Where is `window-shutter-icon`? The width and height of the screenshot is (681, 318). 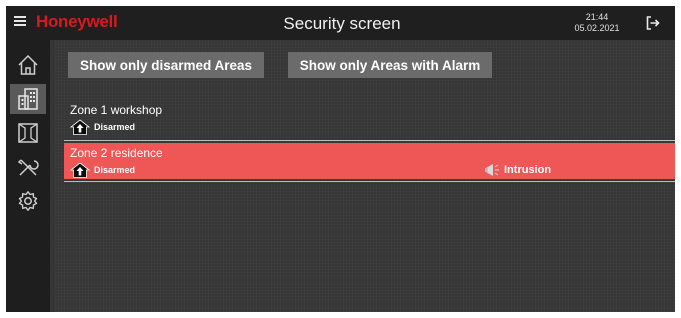 window-shutter-icon is located at coordinates (28, 133).